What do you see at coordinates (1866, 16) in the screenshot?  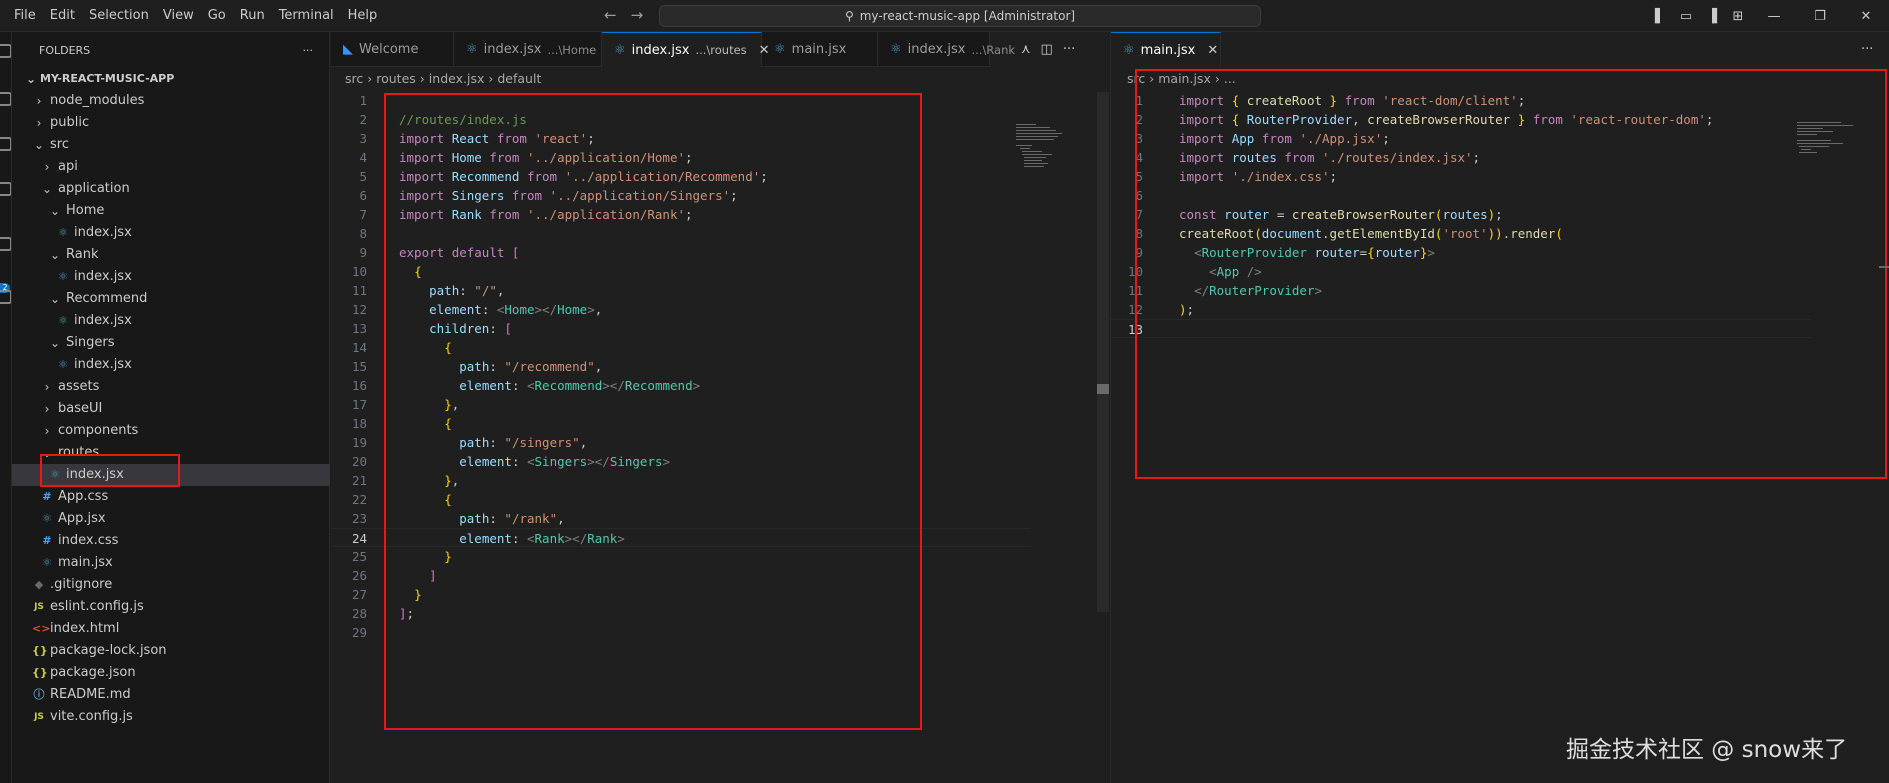 I see `close-window-icon: ✕` at bounding box center [1866, 16].